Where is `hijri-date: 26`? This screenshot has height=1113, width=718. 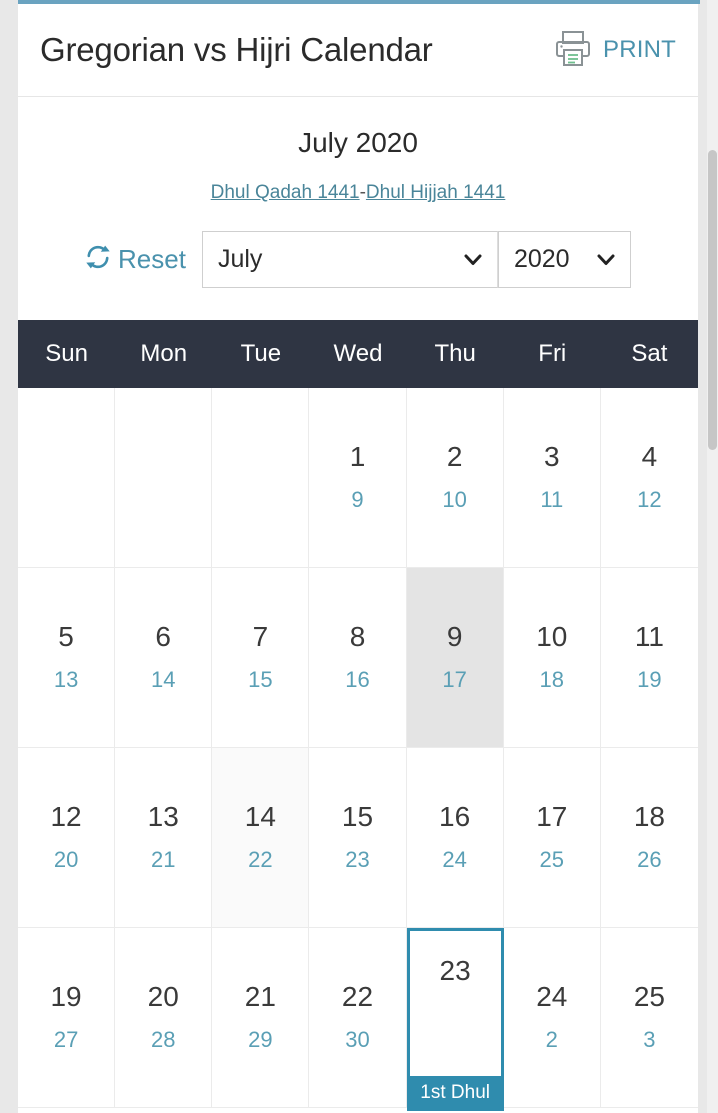 hijri-date: 26 is located at coordinates (649, 860).